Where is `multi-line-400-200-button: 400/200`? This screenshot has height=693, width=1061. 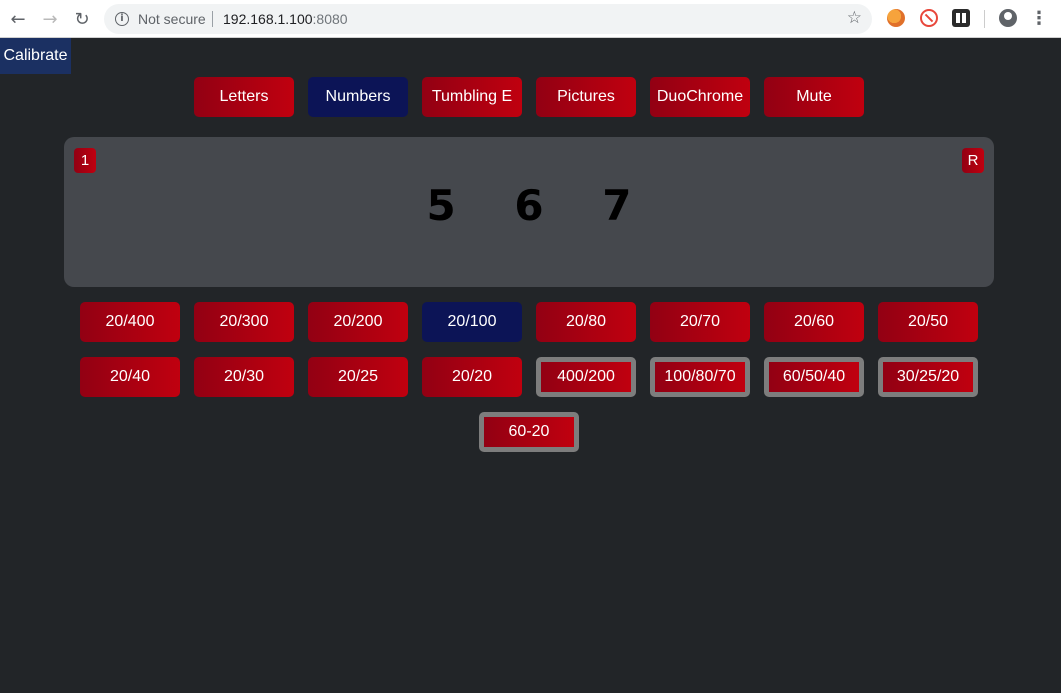 multi-line-400-200-button: 400/200 is located at coordinates (586, 377).